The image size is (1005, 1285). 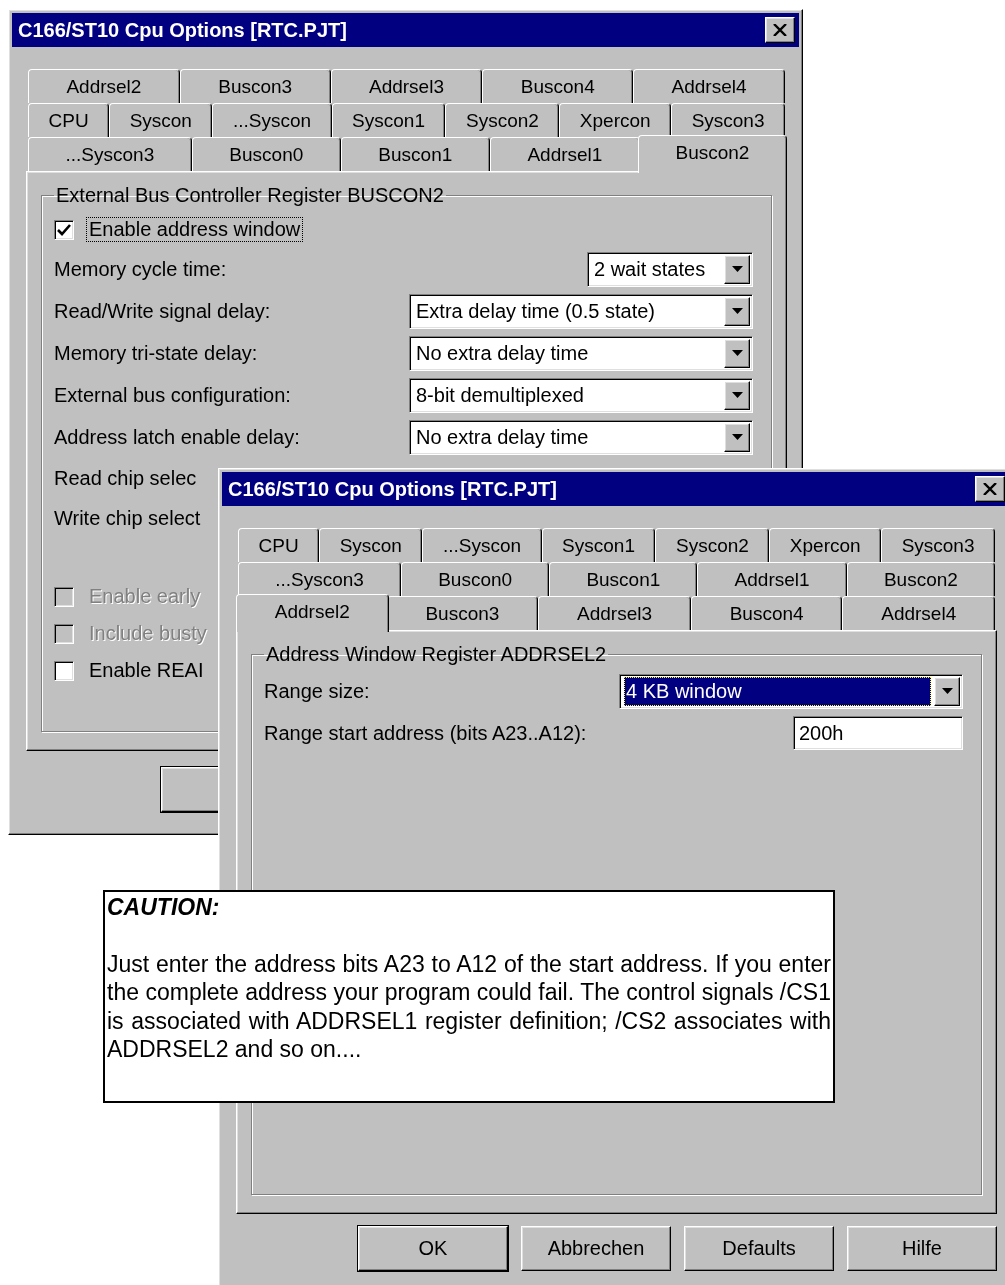 I want to click on dropdown-field: Extra delay time (0.5 state), so click(x=581, y=311).